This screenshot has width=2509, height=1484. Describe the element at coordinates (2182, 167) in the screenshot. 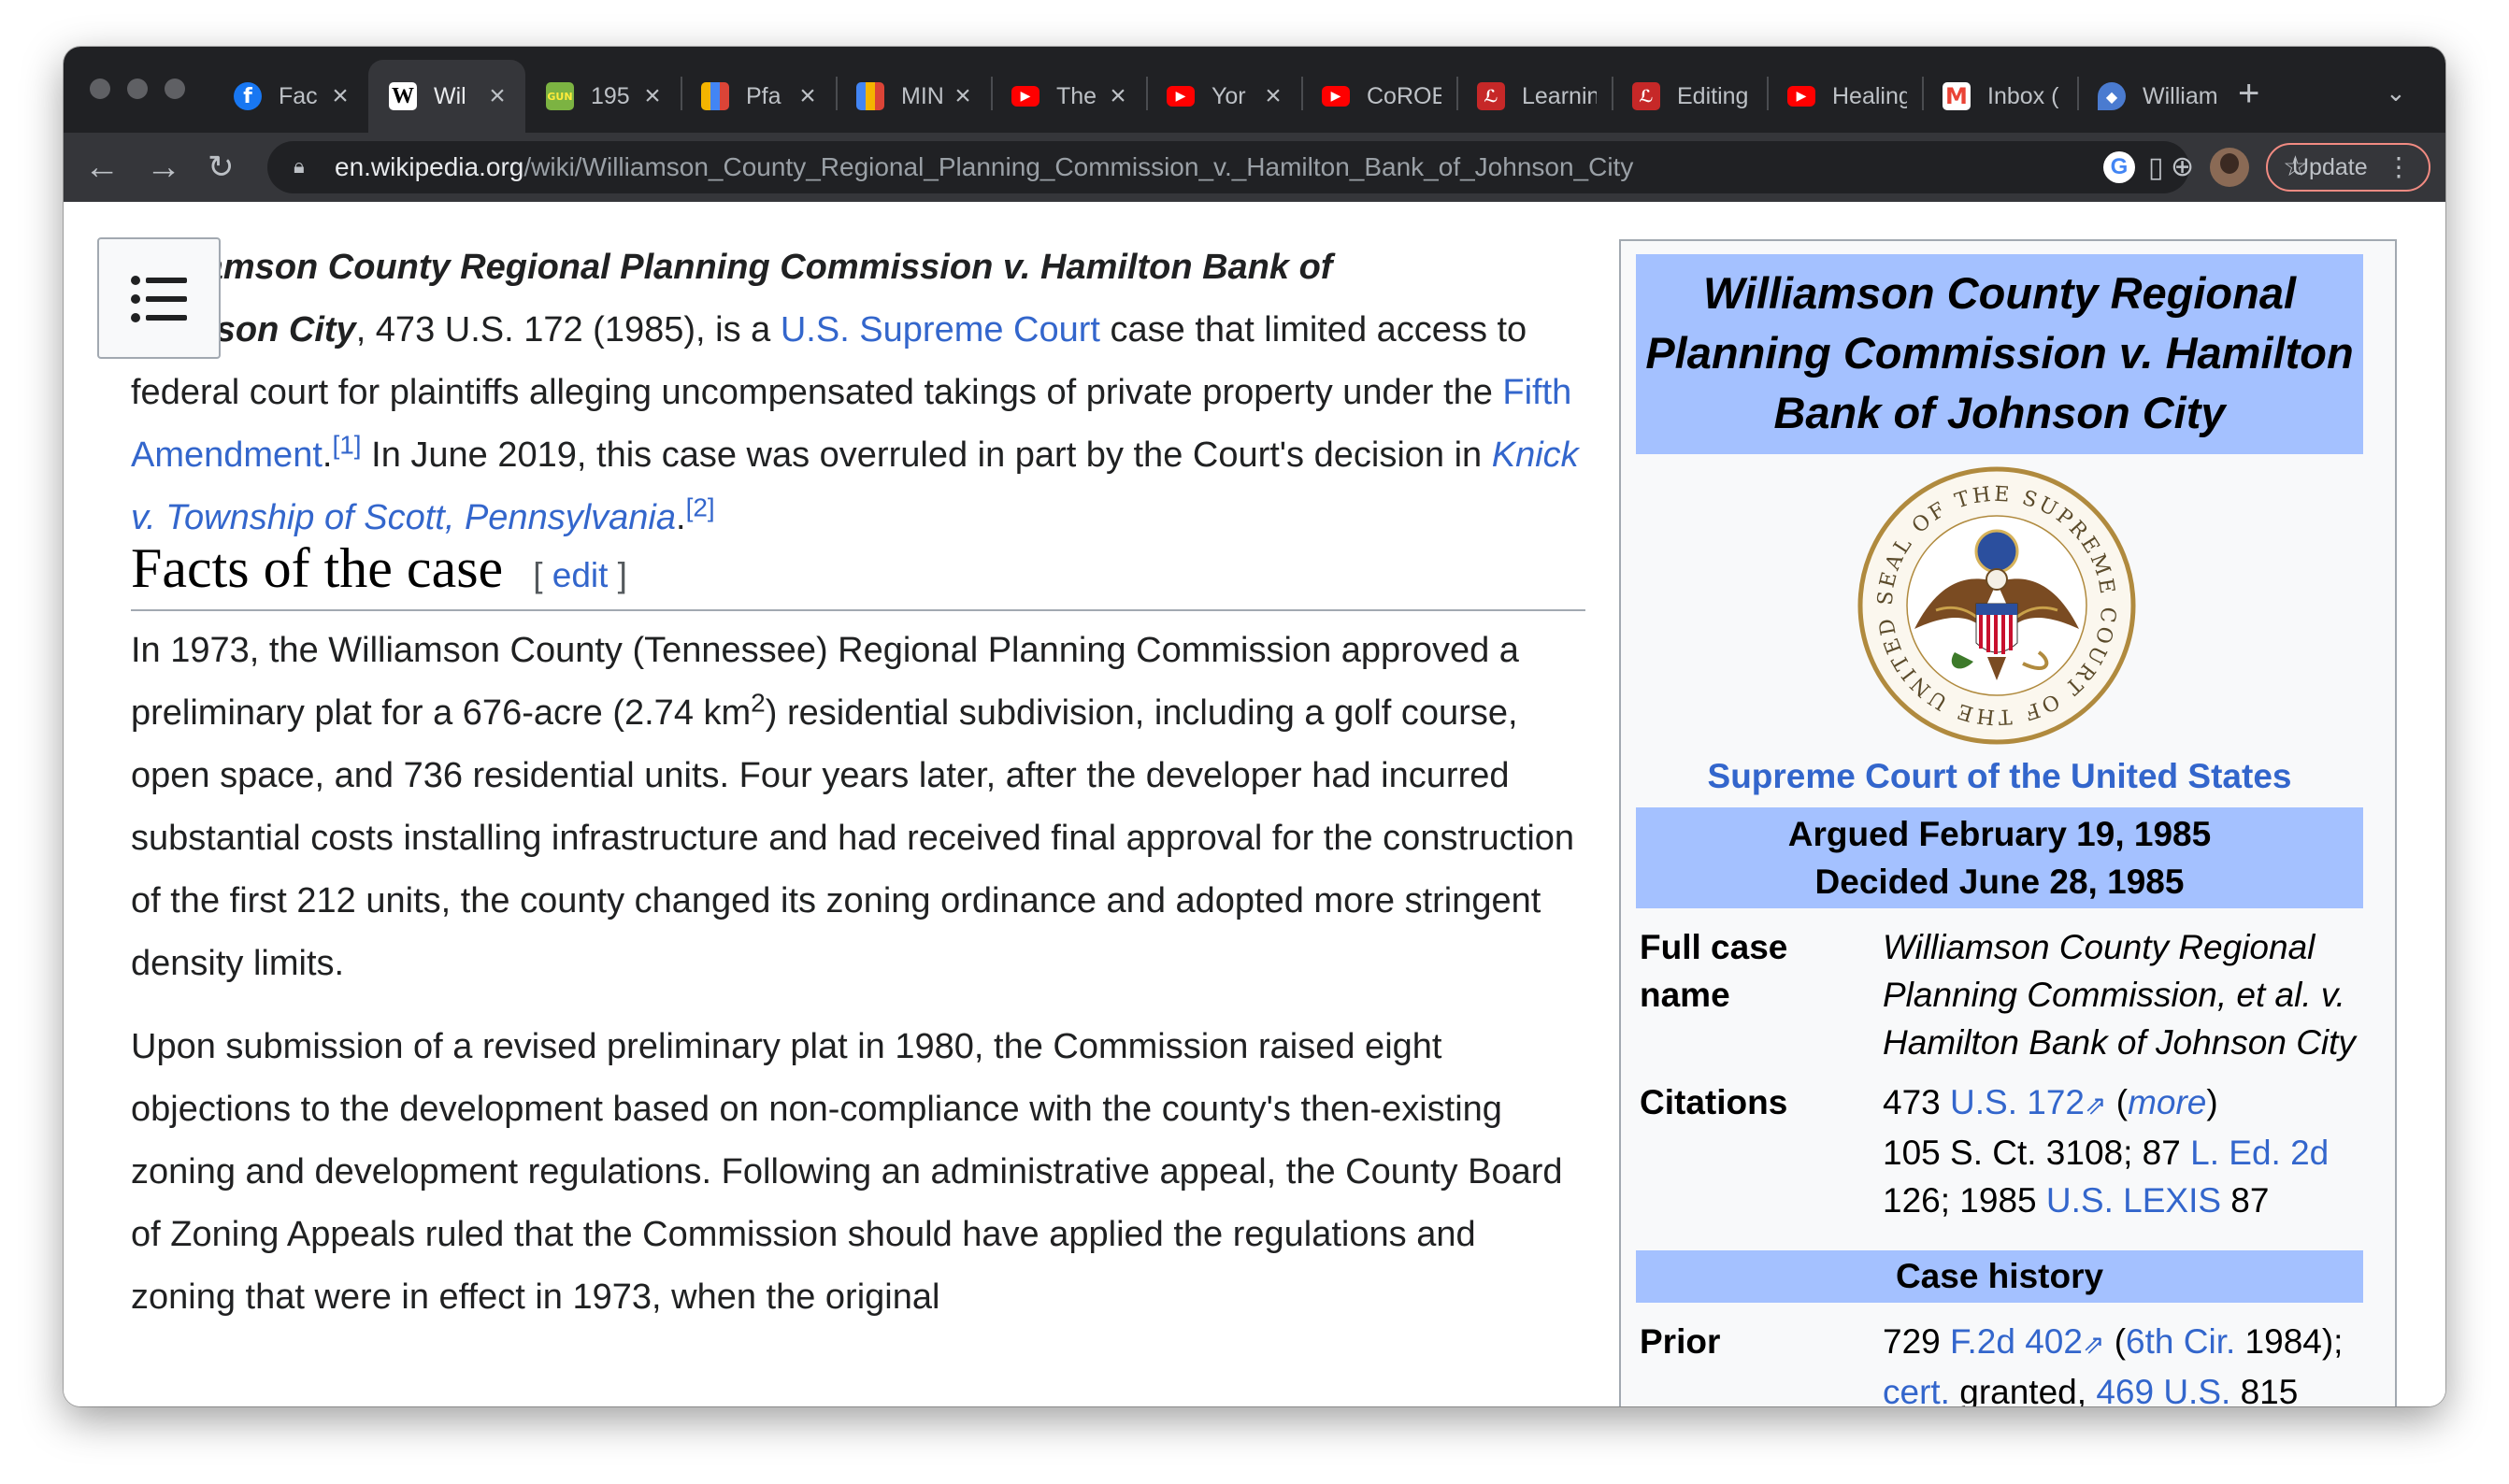

I see `zoom-icon: ⊕` at that location.